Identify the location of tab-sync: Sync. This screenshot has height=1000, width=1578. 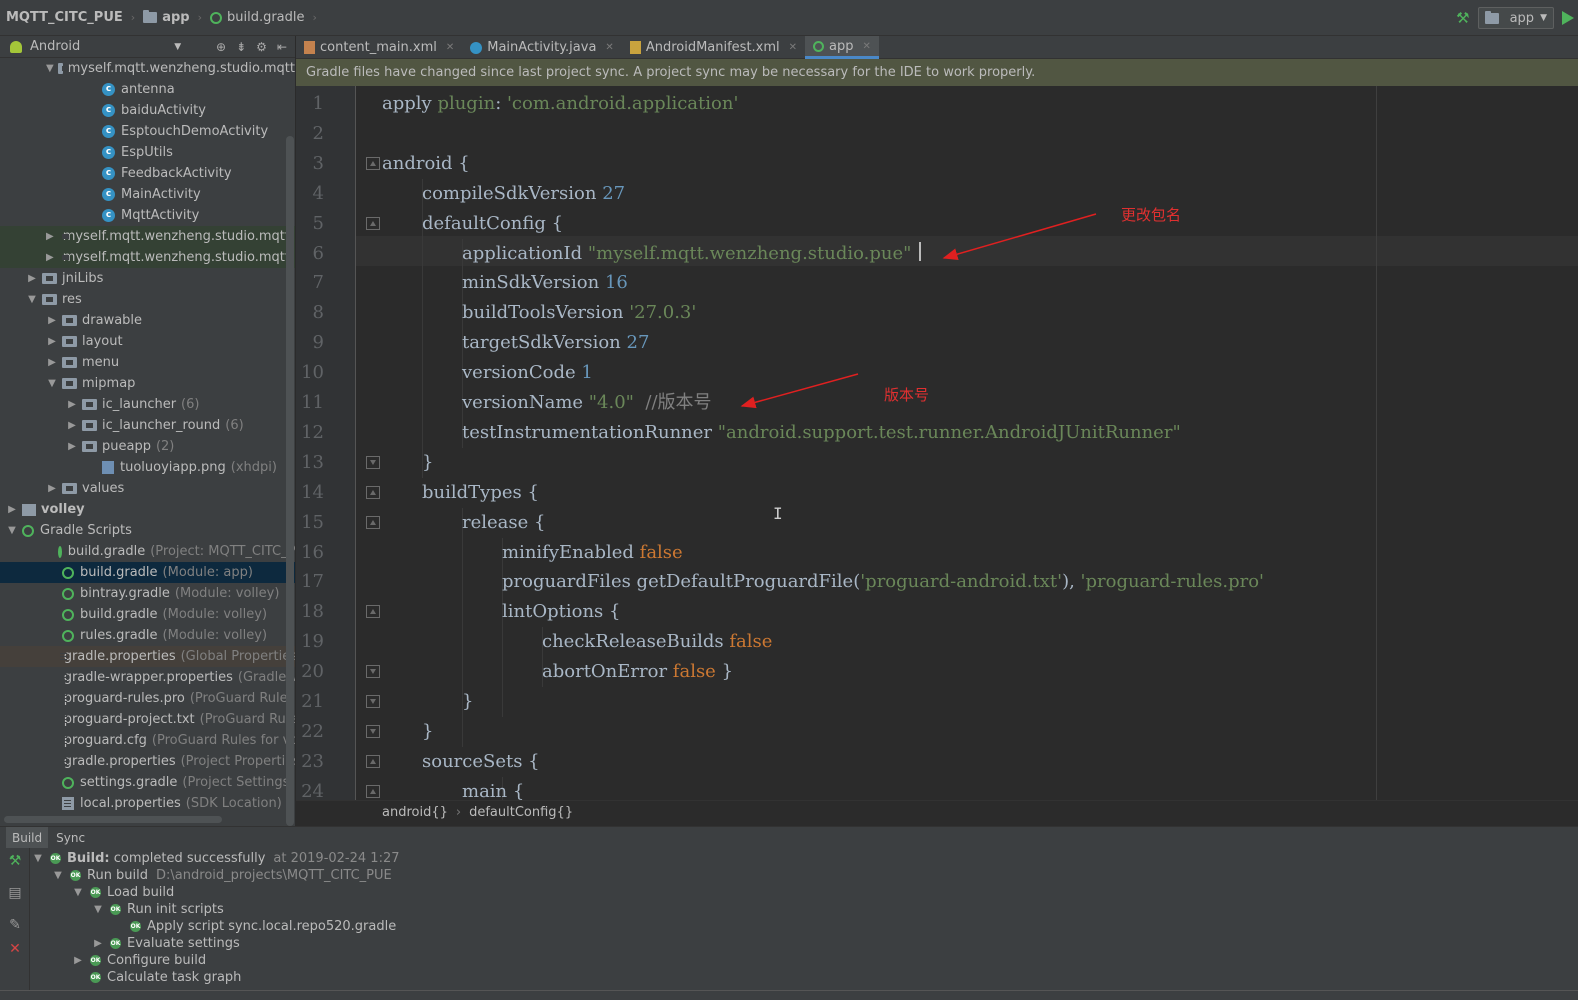
(70, 838).